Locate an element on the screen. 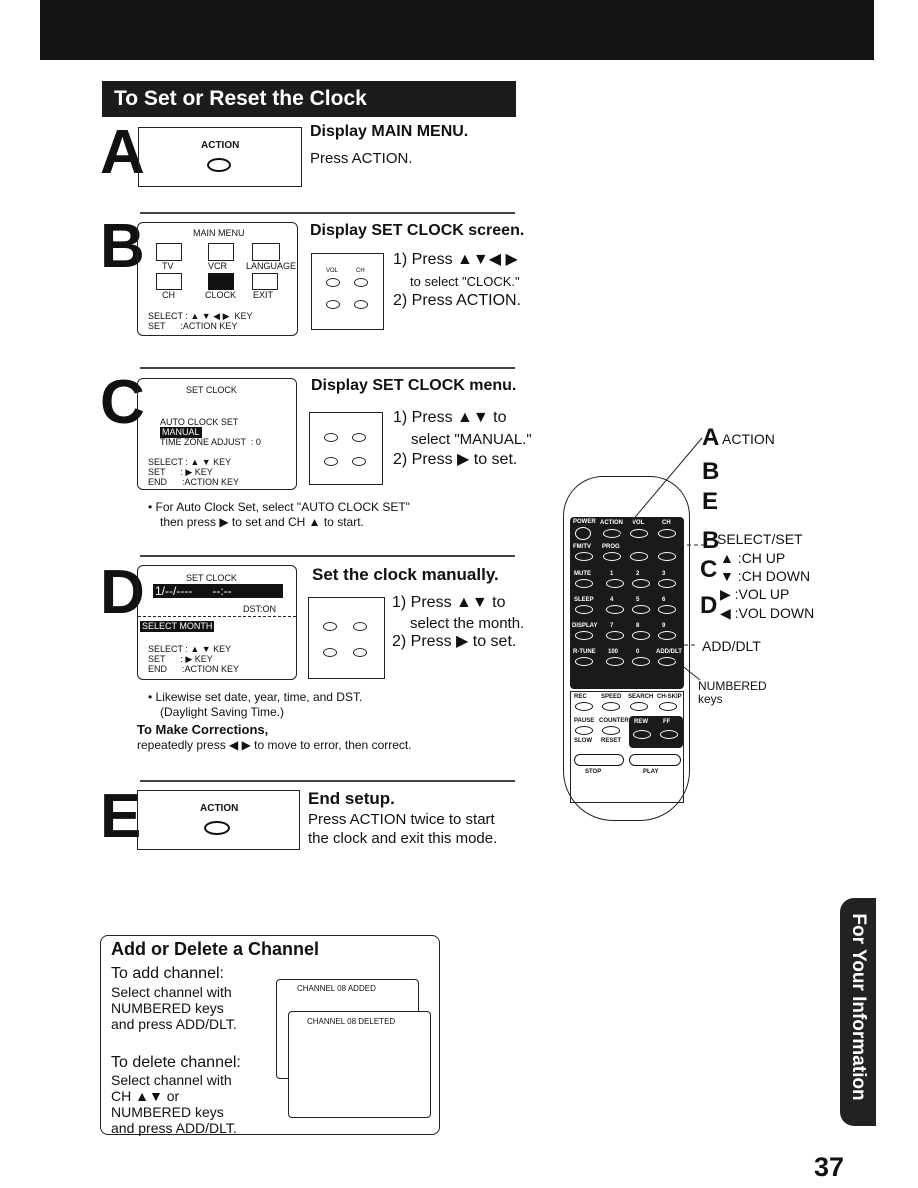  step-b-heading: Display SET CLOCK screen. is located at coordinates (417, 230).